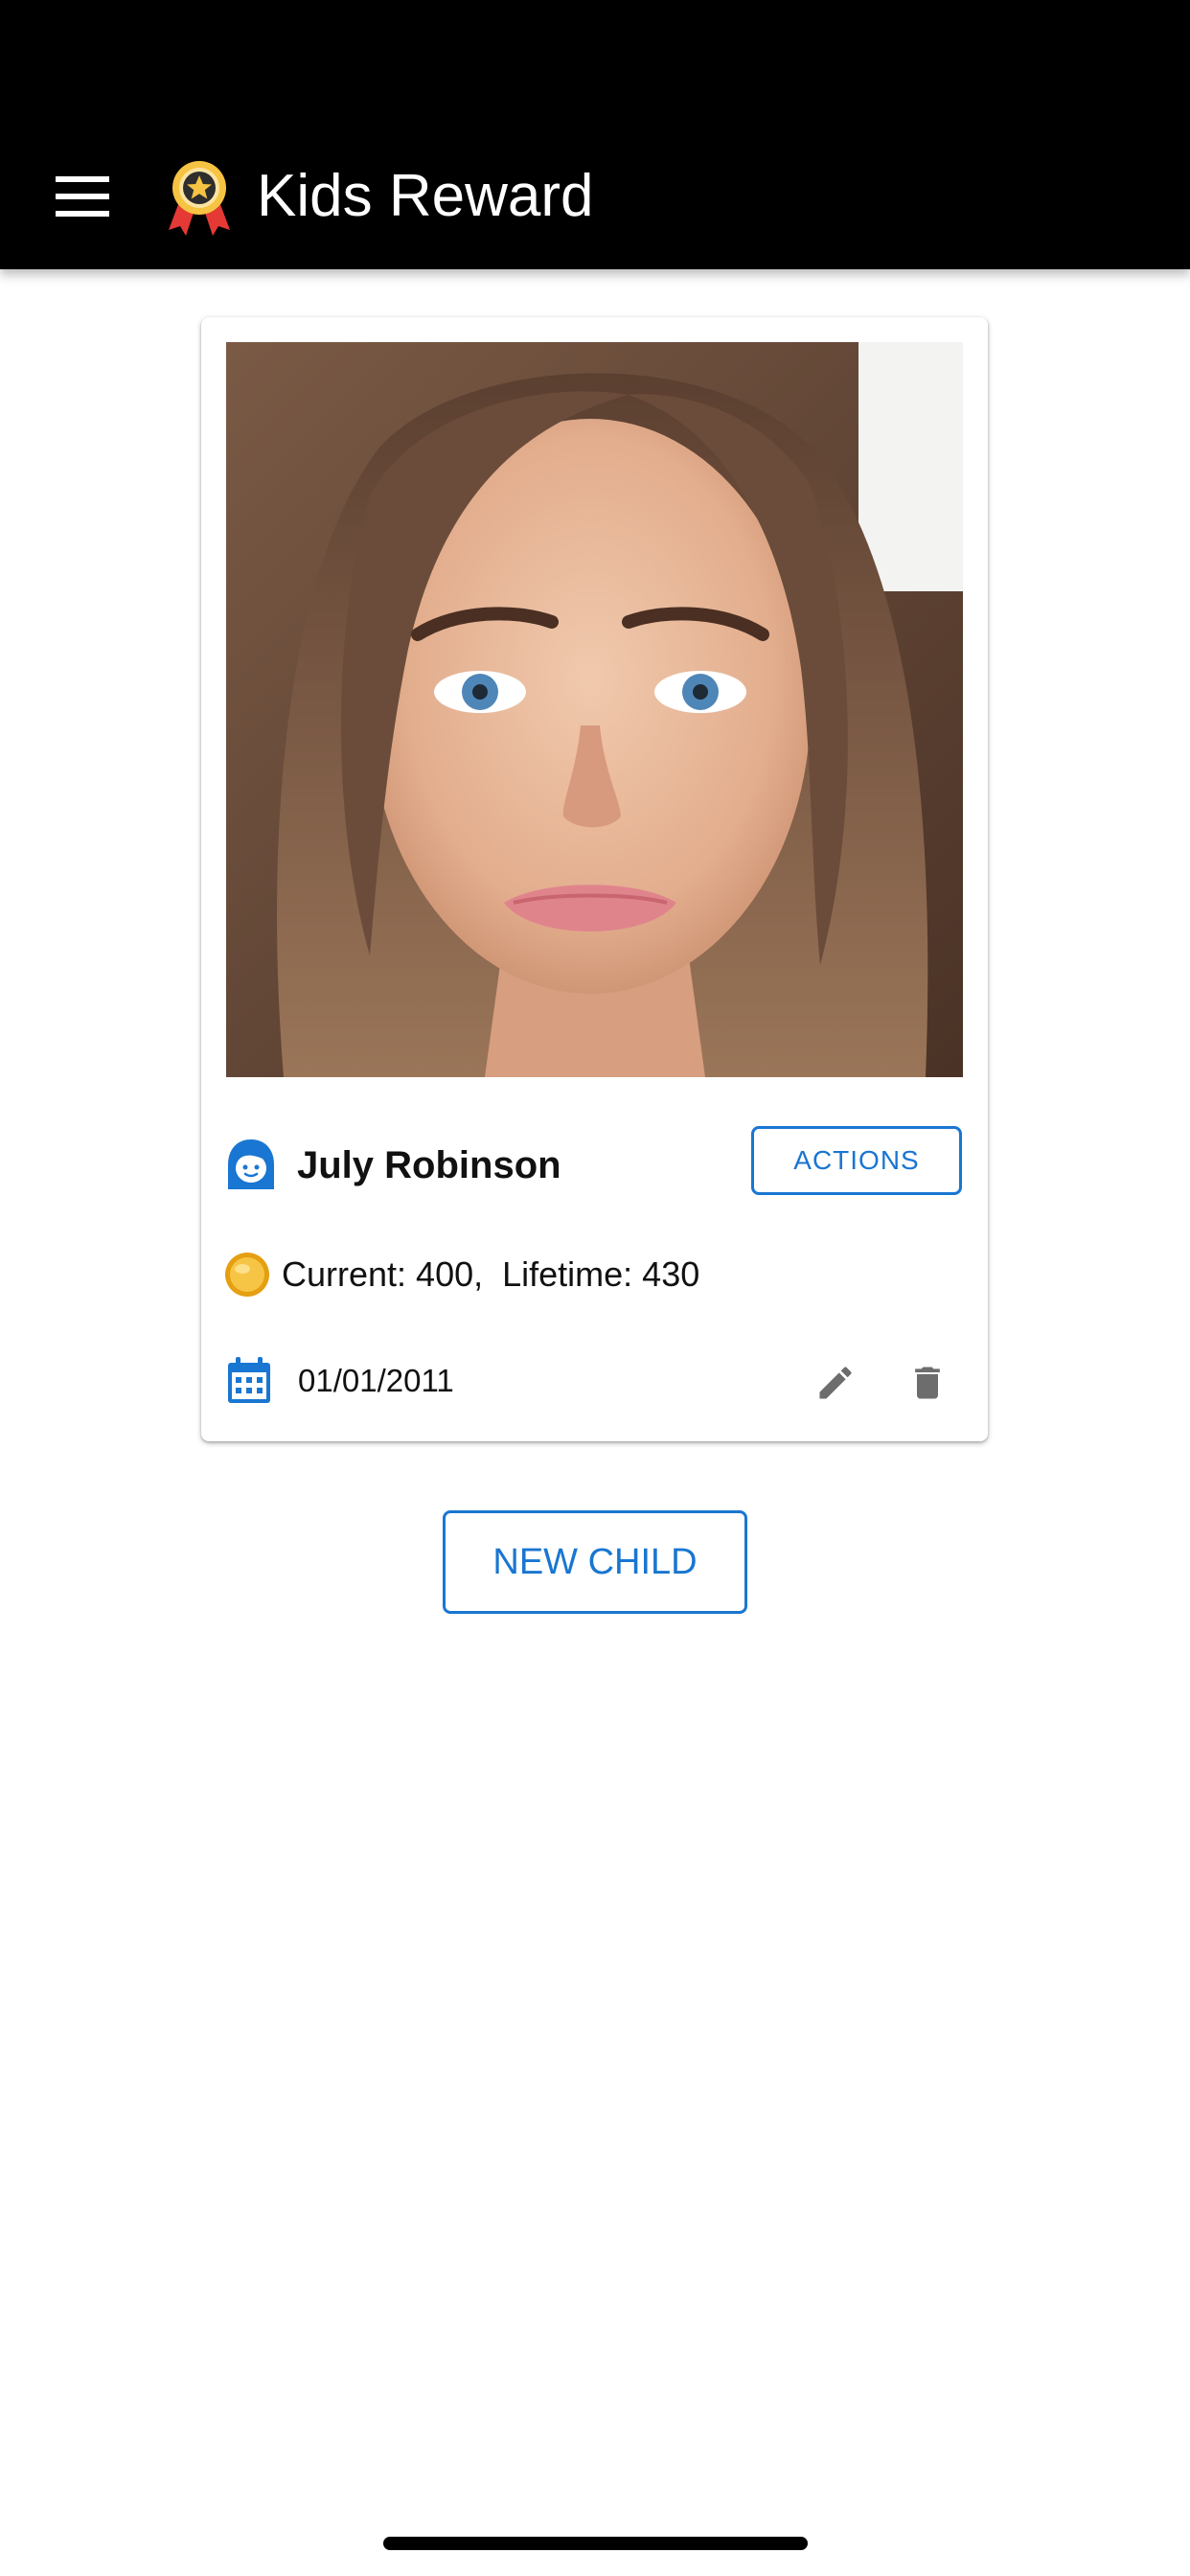 The width and height of the screenshot is (1190, 2576). Describe the element at coordinates (199, 198) in the screenshot. I see `award-ribbon-icon` at that location.